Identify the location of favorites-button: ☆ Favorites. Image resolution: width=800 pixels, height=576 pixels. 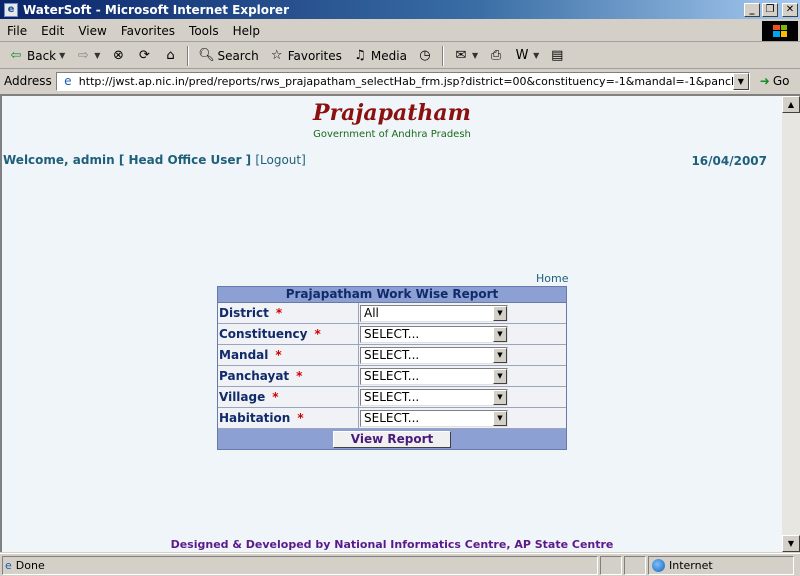
(305, 56).